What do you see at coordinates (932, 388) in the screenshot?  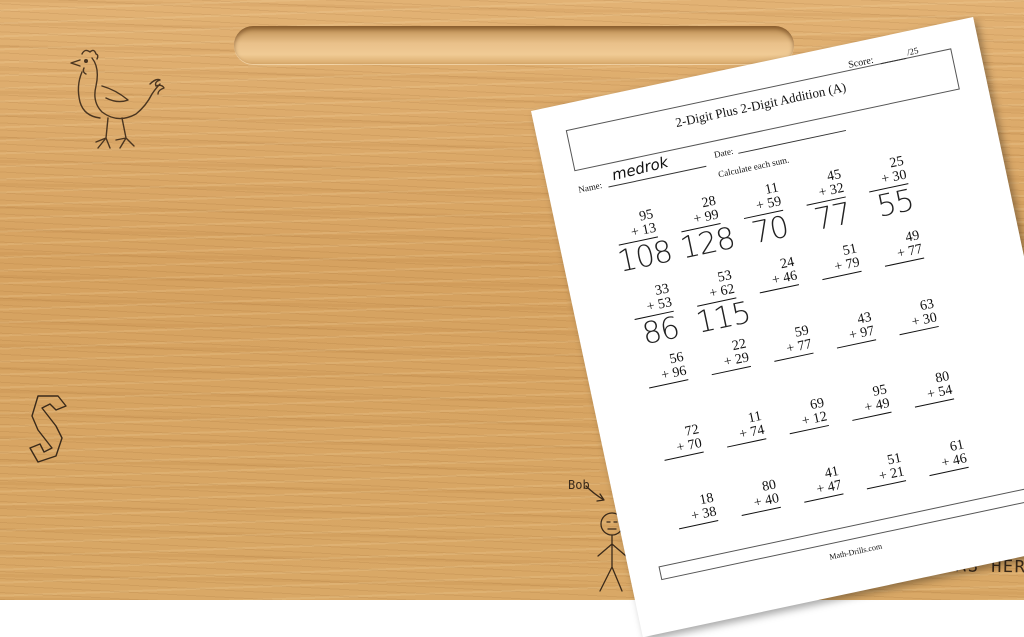 I see `problem-item: 80 + 54` at bounding box center [932, 388].